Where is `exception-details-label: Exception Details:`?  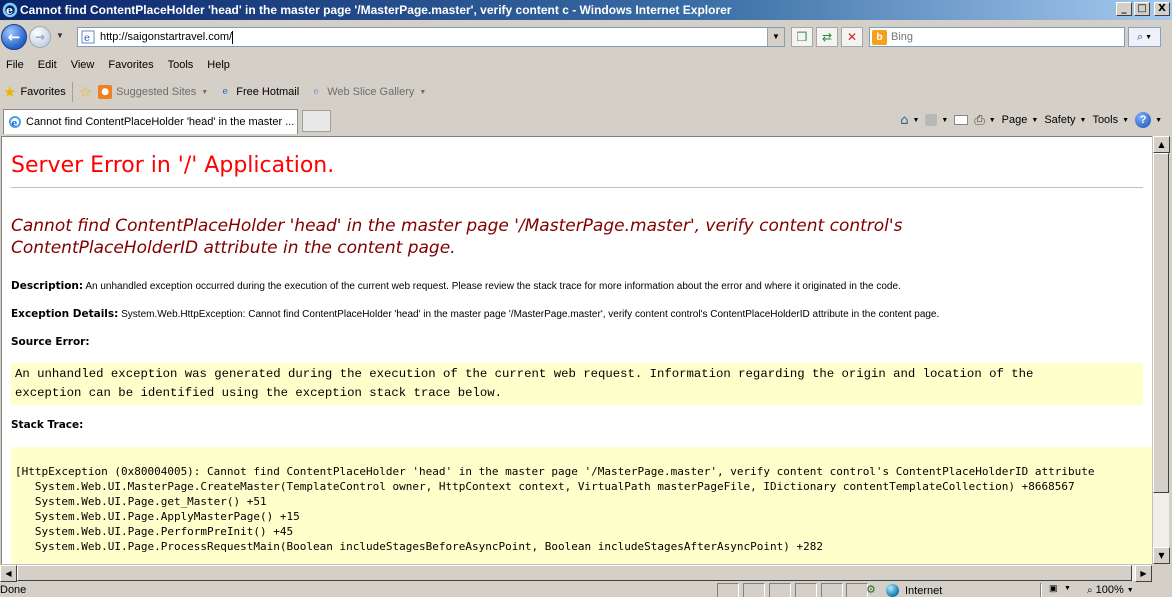
exception-details-label: Exception Details: is located at coordinates (65, 314).